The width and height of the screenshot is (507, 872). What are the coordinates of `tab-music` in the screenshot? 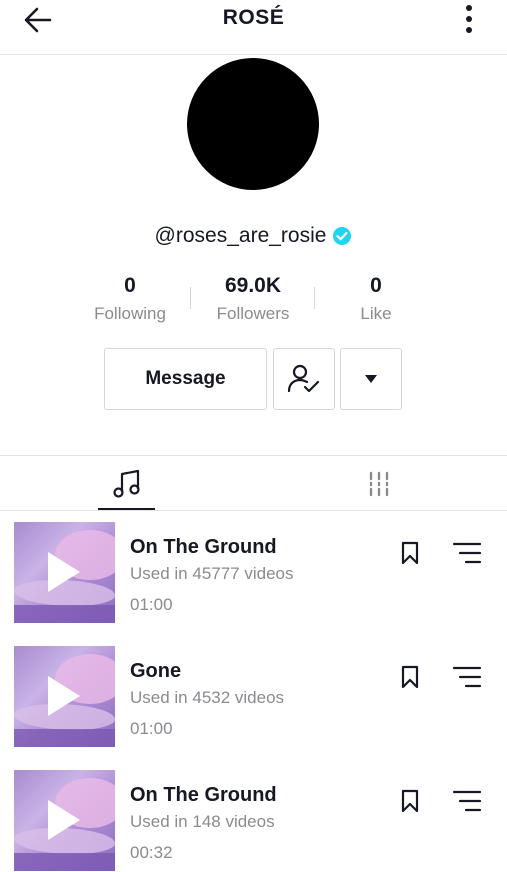 It's located at (126, 483).